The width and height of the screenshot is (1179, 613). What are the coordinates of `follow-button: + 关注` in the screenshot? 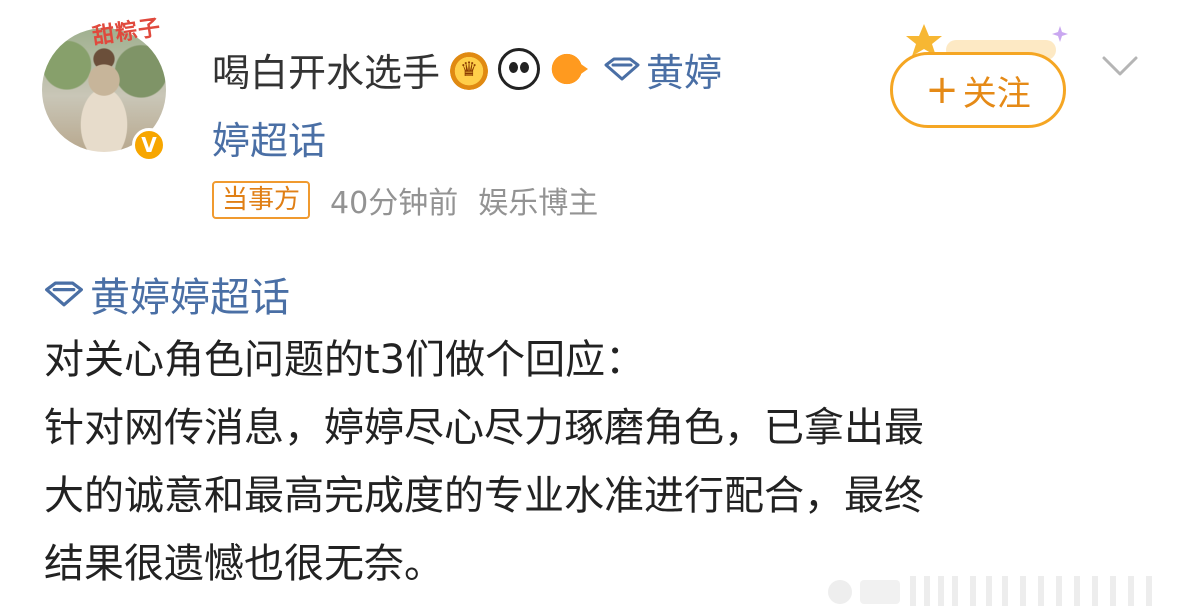 It's located at (978, 90).